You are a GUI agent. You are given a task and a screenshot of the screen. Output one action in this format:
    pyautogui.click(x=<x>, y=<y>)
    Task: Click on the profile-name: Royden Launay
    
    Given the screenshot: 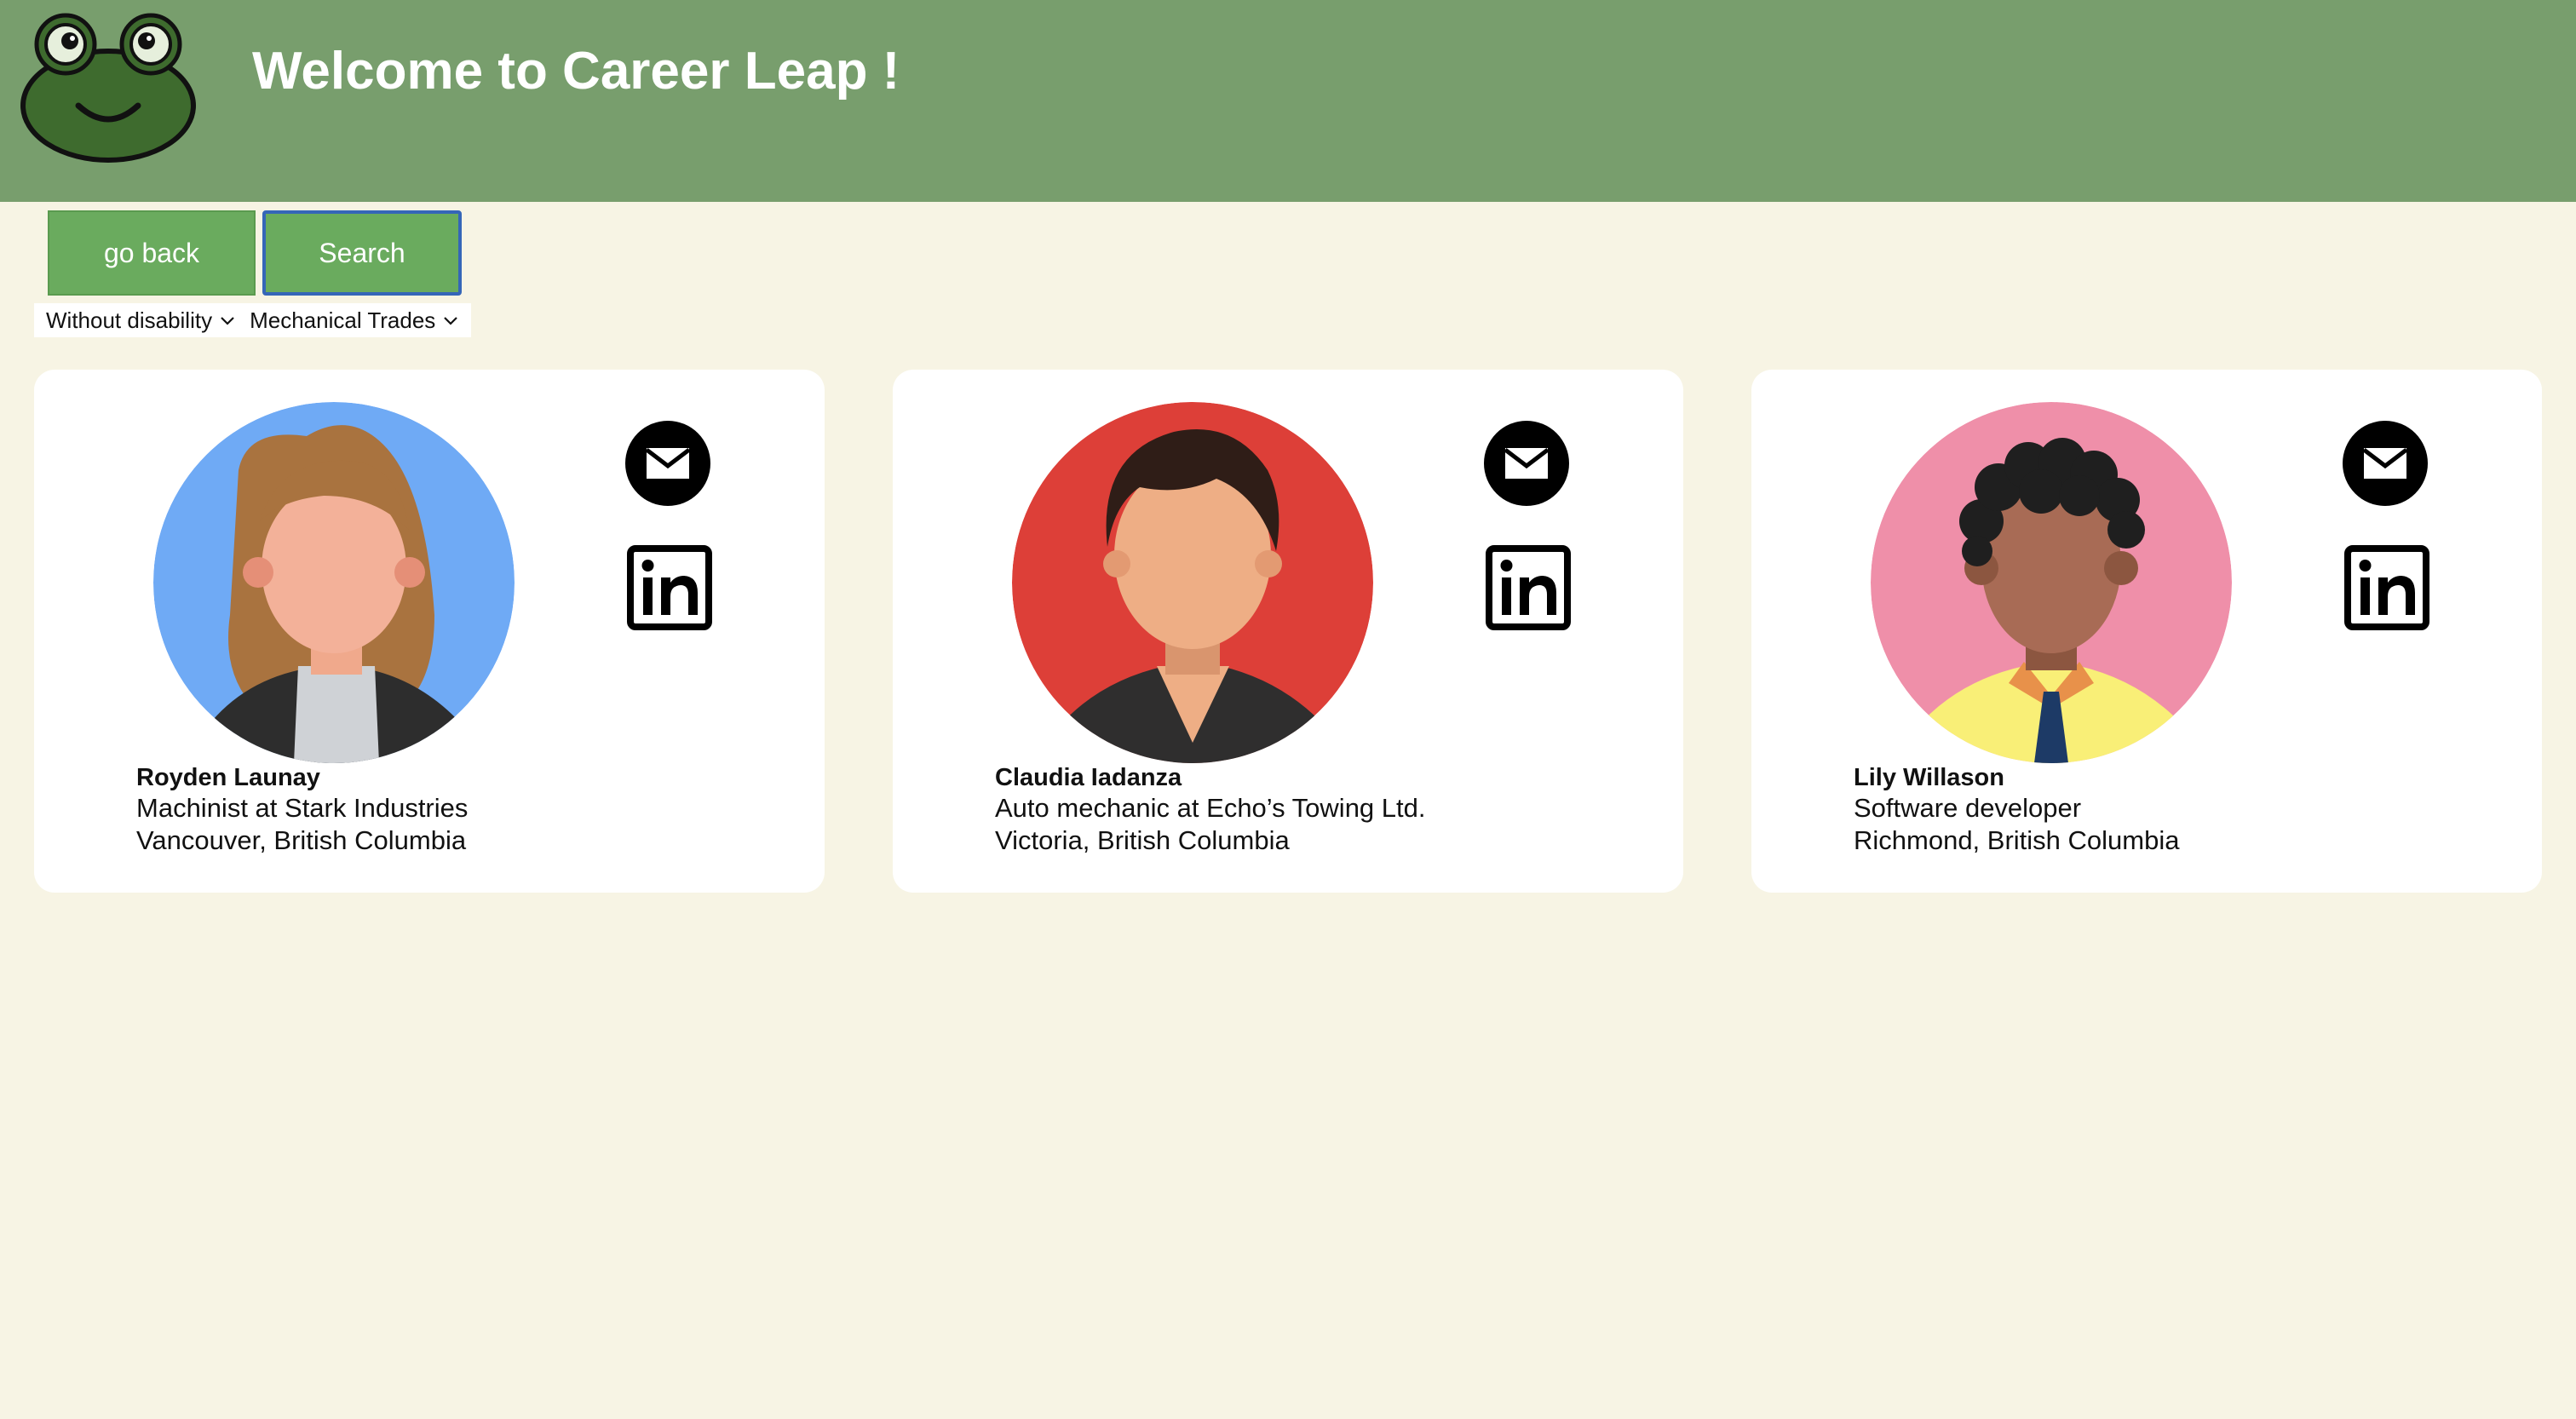 What is the action you would take?
    pyautogui.click(x=228, y=778)
    